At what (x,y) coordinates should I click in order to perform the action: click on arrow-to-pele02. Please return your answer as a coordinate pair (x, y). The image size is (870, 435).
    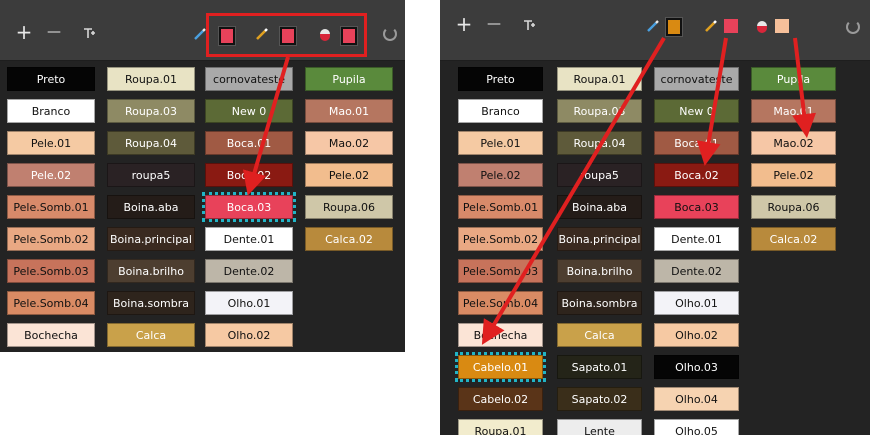
    Looking at the image, I should click on (804, 87).